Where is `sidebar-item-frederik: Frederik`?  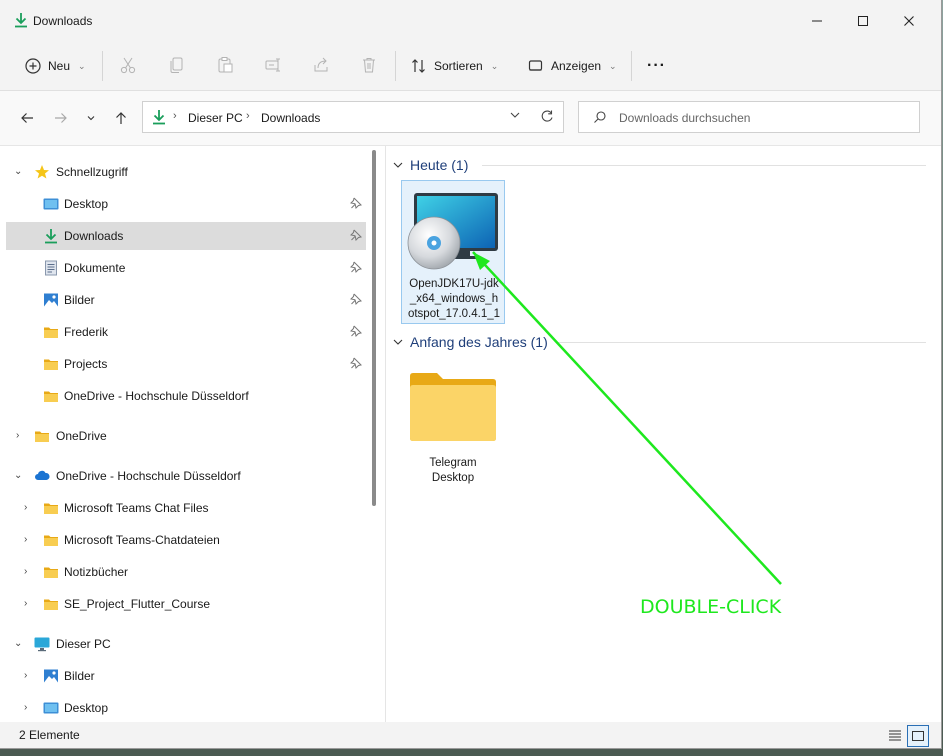 sidebar-item-frederik: Frederik is located at coordinates (186, 332).